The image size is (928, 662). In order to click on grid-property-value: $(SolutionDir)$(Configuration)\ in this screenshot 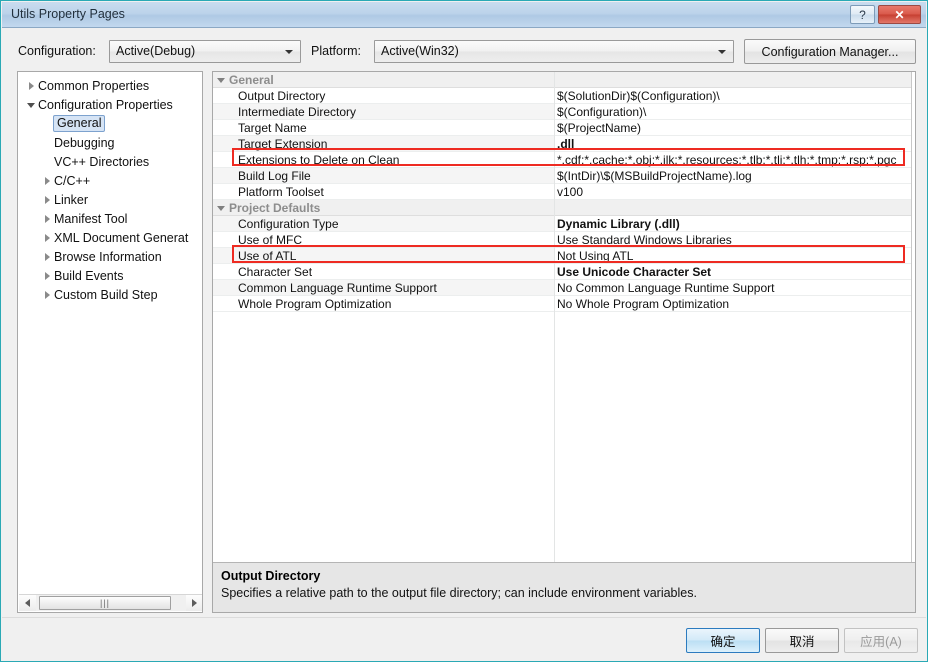, I will do `click(734, 95)`.